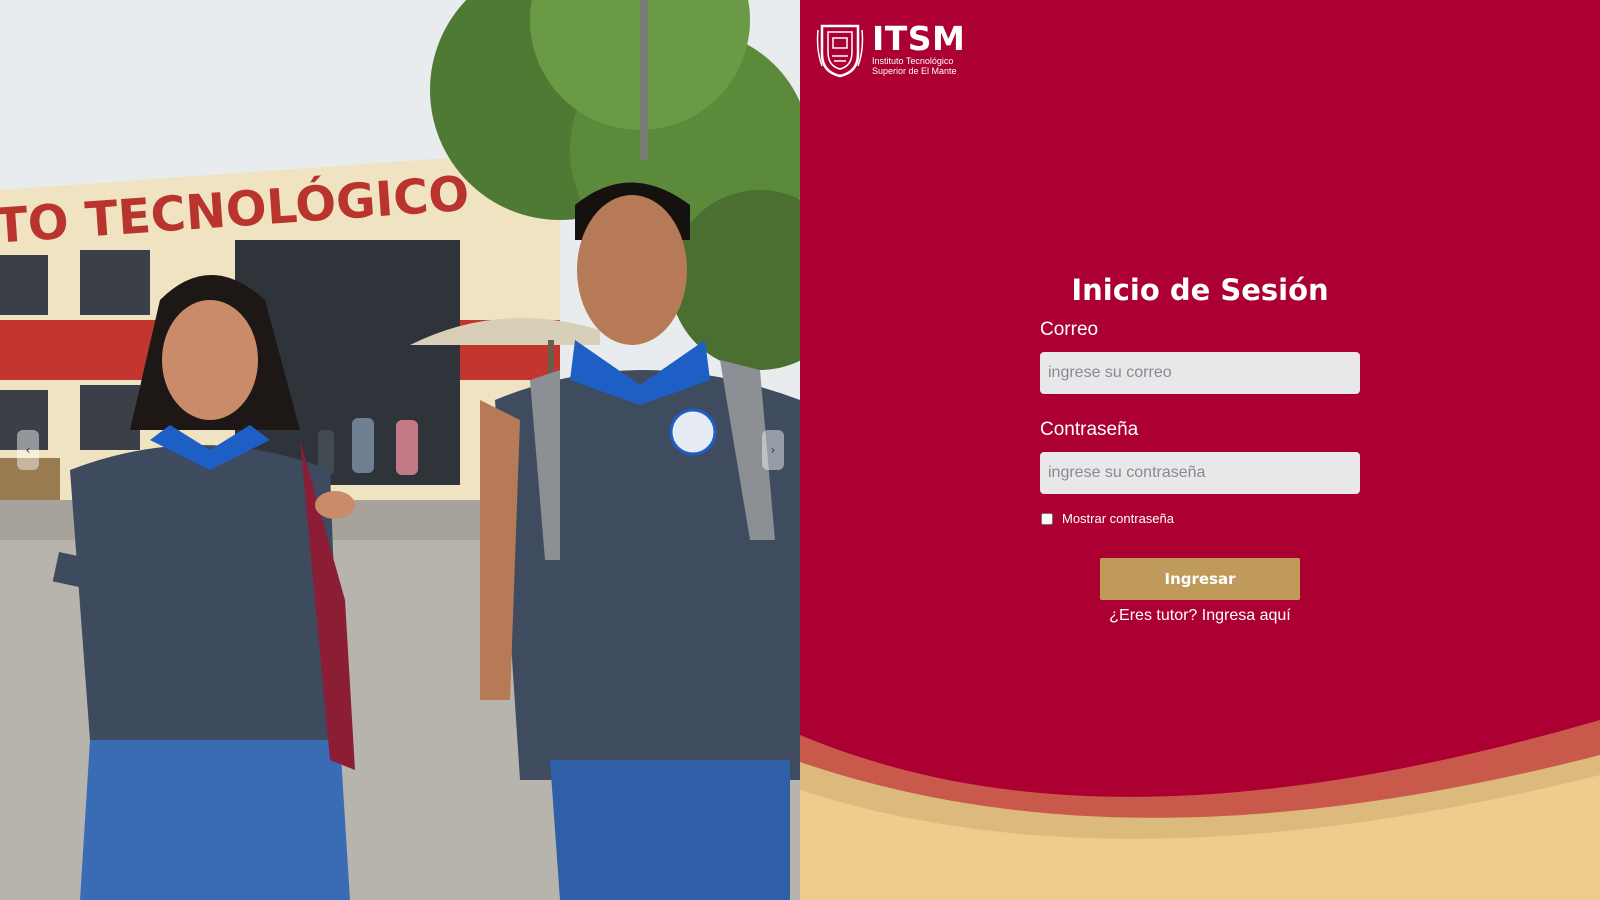  Describe the element at coordinates (1200, 373) in the screenshot. I see `email-field` at that location.